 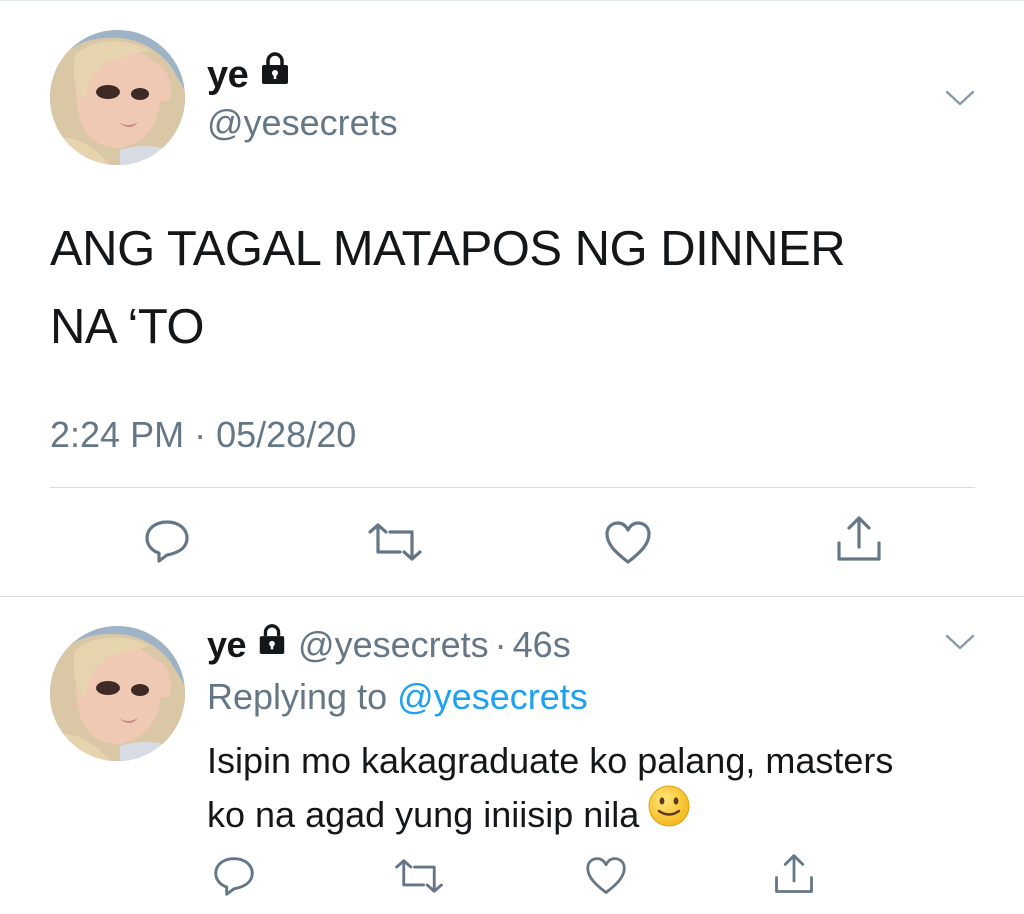 I want to click on tweet-timestamp: 2:24 PM · 05/28/20, so click(x=203, y=435).